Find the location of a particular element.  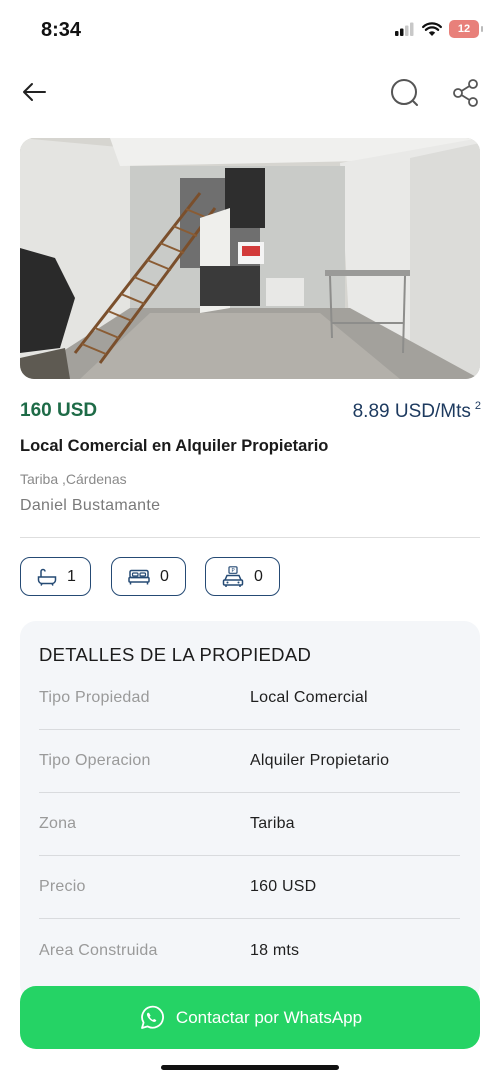

home-indicator is located at coordinates (250, 1067).